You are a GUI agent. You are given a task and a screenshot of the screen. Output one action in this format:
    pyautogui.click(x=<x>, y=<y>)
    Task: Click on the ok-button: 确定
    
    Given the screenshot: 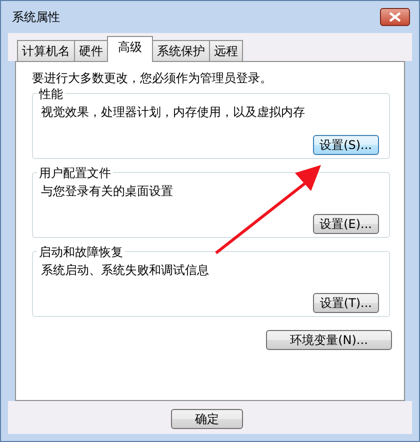 What is the action you would take?
    pyautogui.click(x=207, y=419)
    